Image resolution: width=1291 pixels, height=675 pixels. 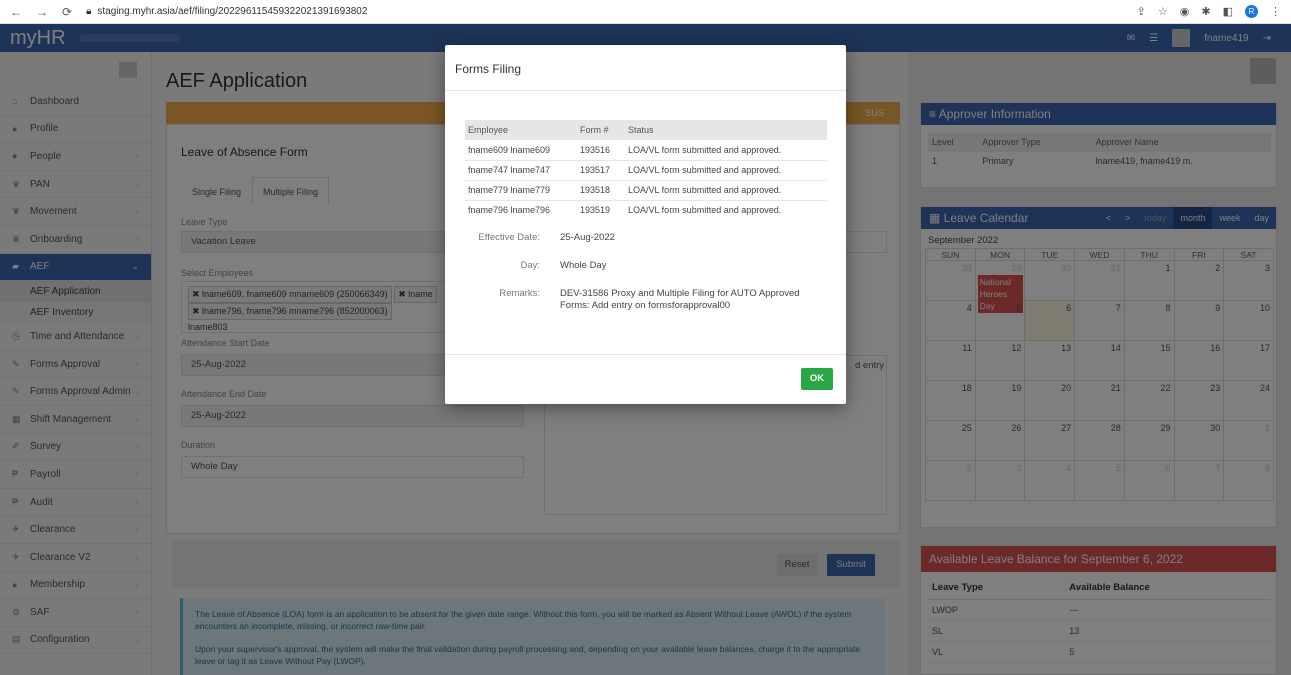 What do you see at coordinates (1185, 11) in the screenshot?
I see `extension-icon: ◉` at bounding box center [1185, 11].